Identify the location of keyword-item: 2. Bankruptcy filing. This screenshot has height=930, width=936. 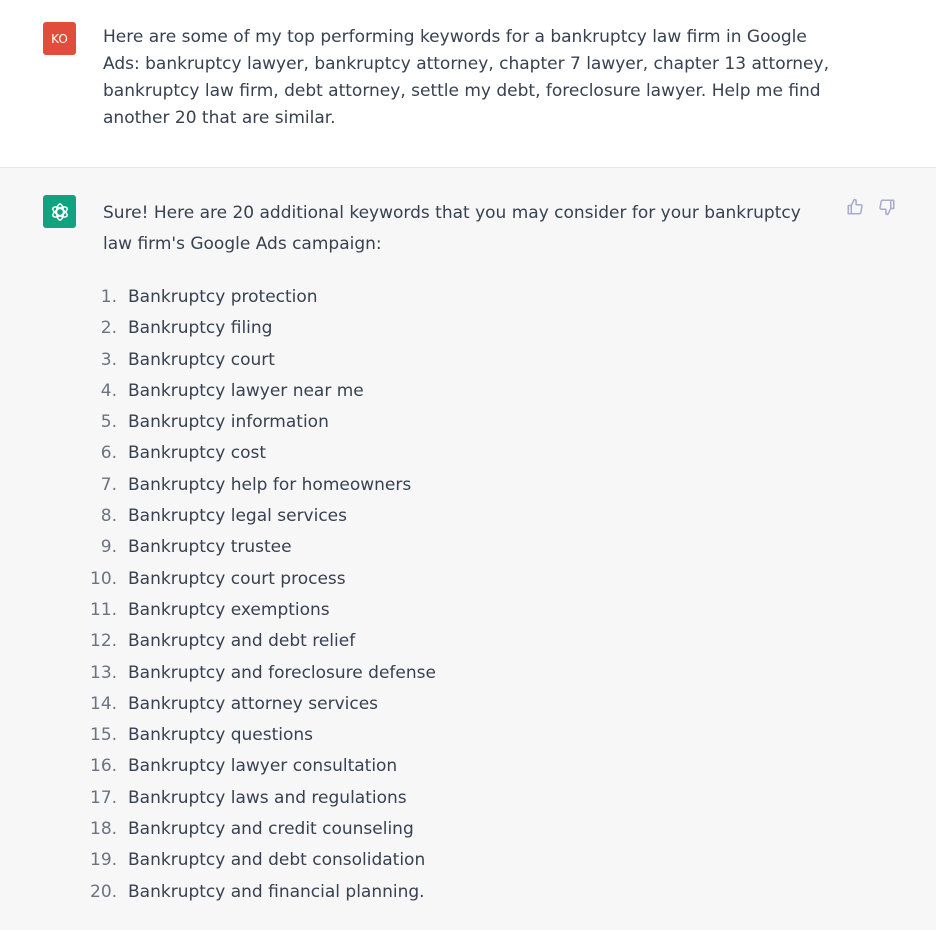
(263, 328).